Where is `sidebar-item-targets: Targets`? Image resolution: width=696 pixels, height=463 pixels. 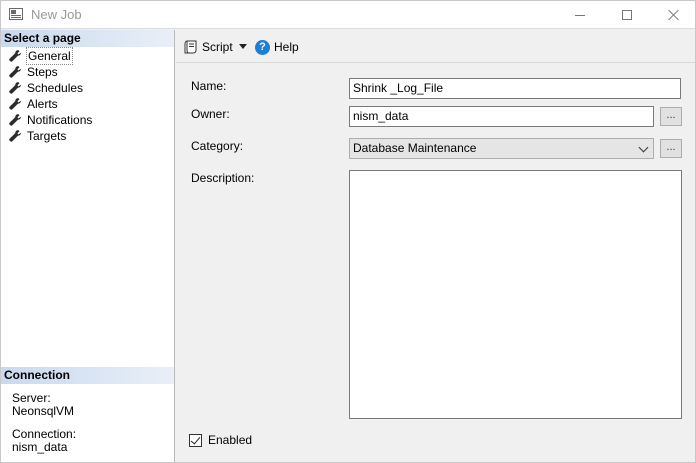
sidebar-item-targets: Targets is located at coordinates (87, 136).